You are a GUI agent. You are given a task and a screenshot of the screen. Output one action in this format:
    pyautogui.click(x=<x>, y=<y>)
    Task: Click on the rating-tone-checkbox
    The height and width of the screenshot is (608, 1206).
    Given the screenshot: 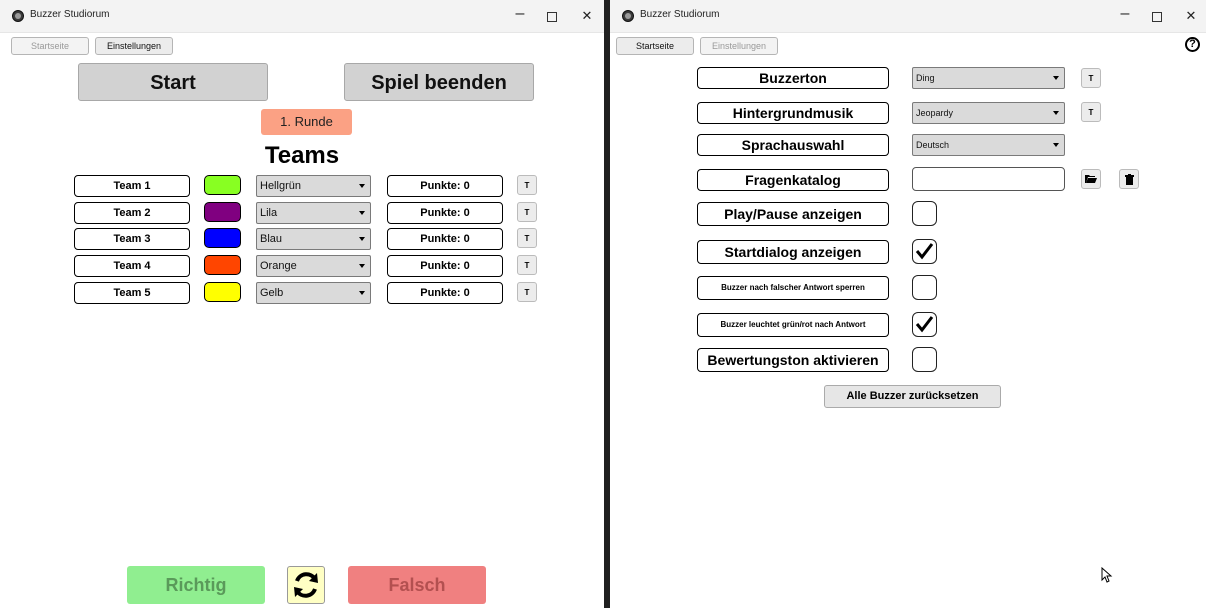 What is the action you would take?
    pyautogui.click(x=924, y=359)
    